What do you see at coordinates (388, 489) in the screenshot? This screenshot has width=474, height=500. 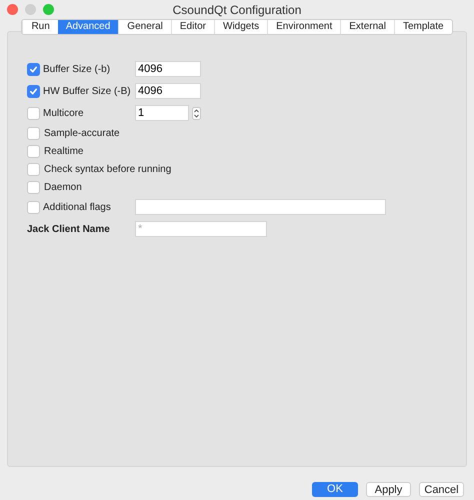 I see `dialog-button: Apply` at bounding box center [388, 489].